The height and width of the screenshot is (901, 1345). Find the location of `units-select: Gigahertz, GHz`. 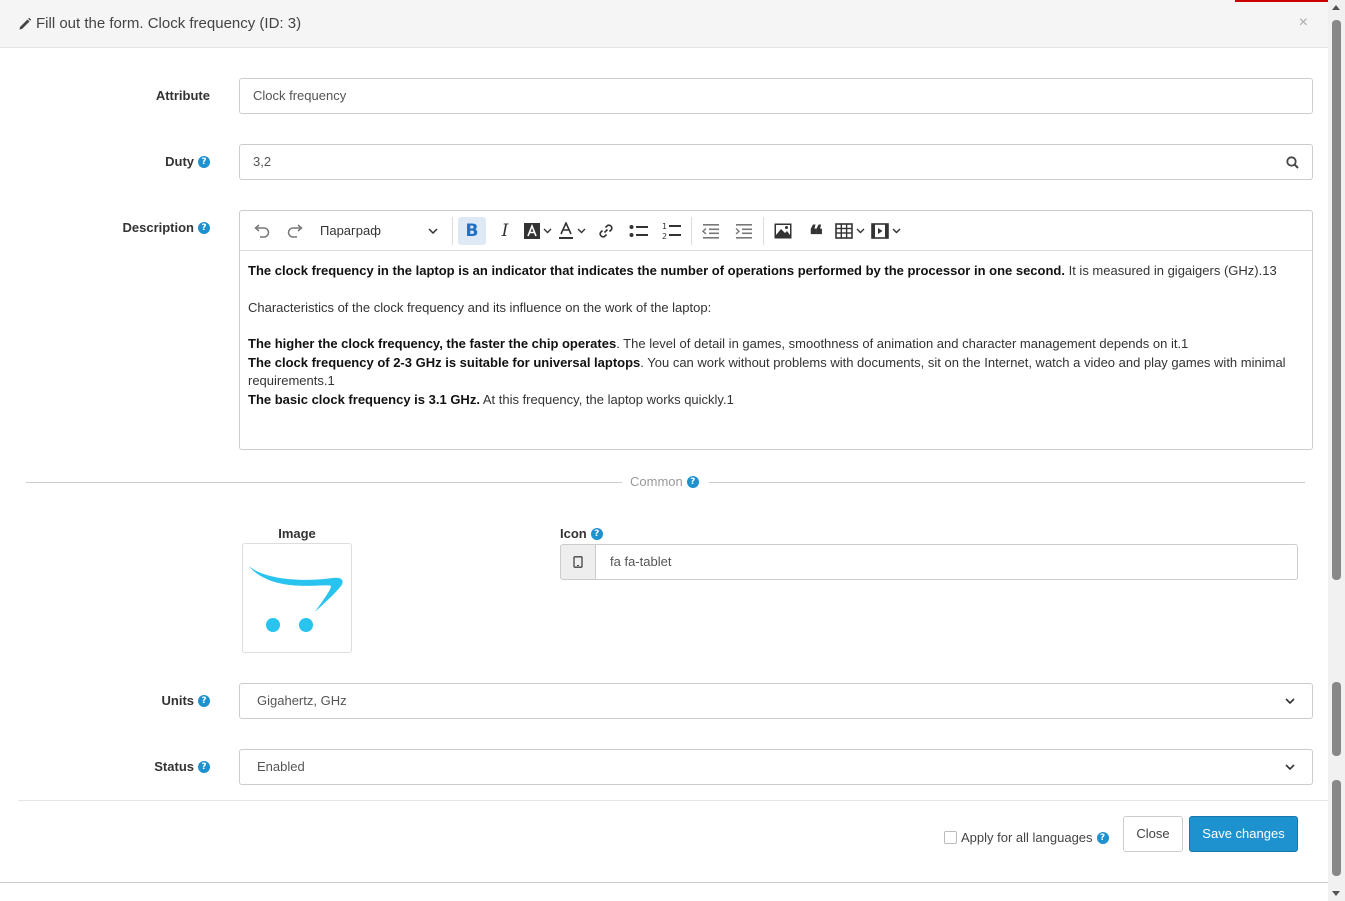

units-select: Gigahertz, GHz is located at coordinates (776, 701).